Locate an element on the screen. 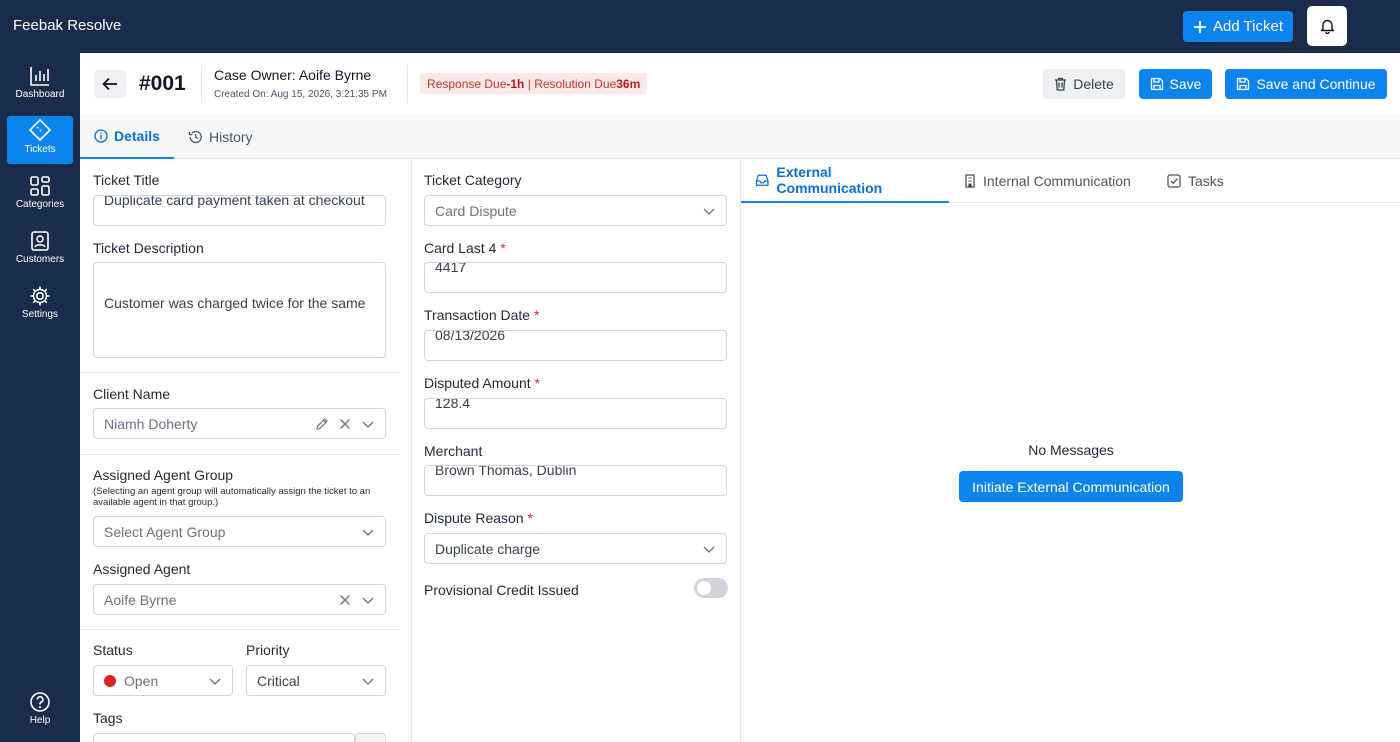 The width and height of the screenshot is (1400, 742). tab-external-communication: External Communication is located at coordinates (845, 181).